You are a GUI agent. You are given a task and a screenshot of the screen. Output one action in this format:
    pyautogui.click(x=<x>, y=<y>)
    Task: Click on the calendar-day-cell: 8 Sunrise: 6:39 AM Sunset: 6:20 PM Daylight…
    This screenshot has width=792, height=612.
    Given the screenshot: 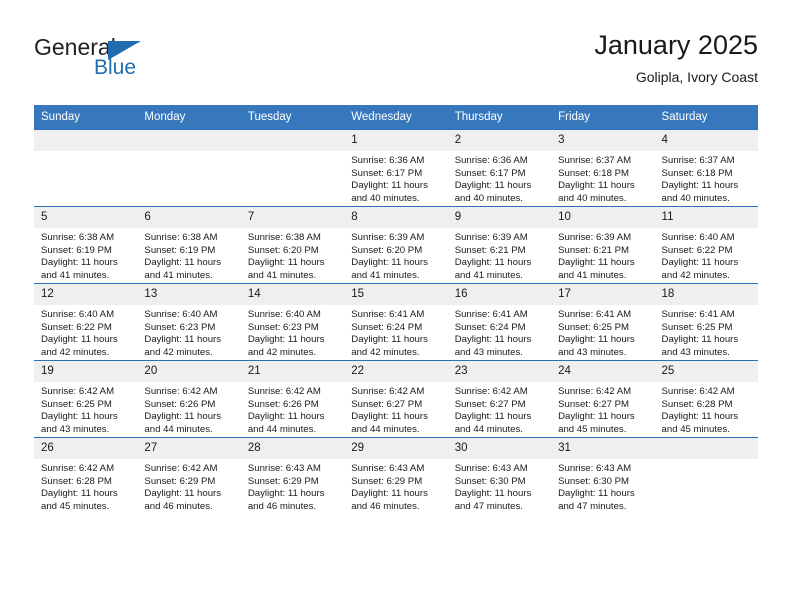 What is the action you would take?
    pyautogui.click(x=396, y=245)
    